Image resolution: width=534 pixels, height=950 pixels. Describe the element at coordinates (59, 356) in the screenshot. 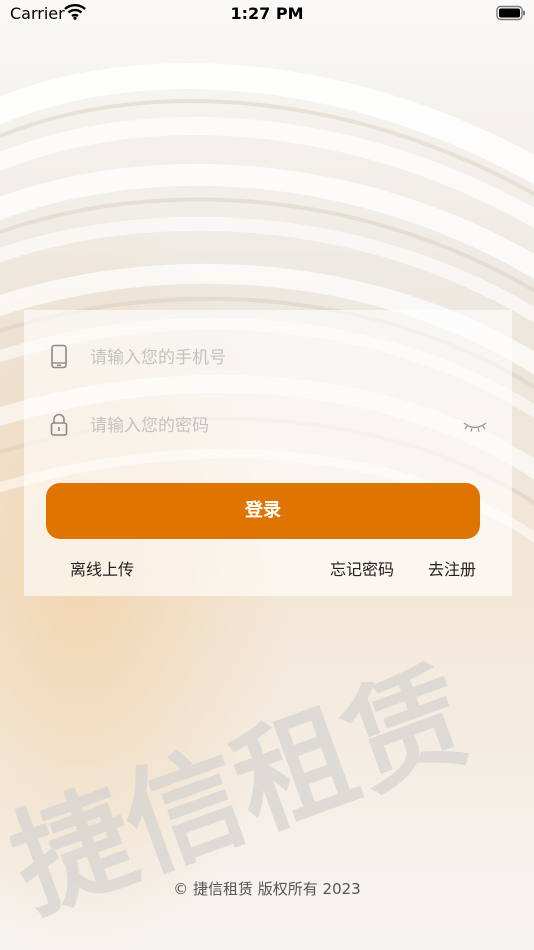

I see `mobile-phone-icon` at that location.